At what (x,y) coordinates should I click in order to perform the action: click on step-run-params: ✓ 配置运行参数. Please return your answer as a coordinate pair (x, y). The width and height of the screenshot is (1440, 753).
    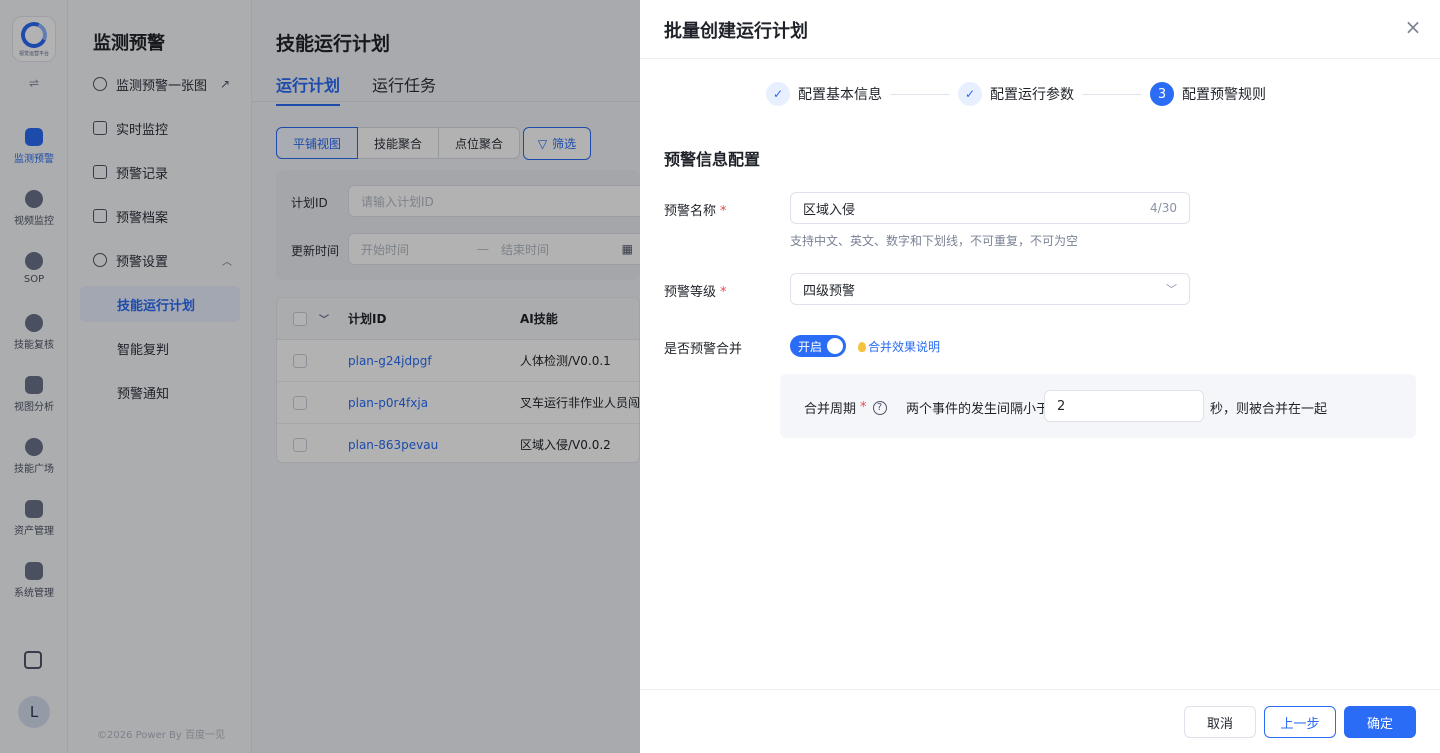
    Looking at the image, I should click on (1016, 94).